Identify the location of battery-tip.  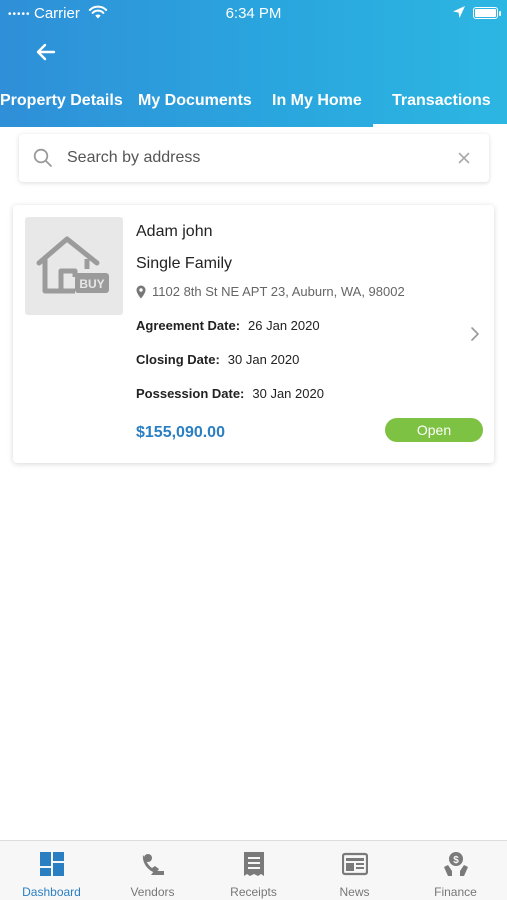
(500, 13).